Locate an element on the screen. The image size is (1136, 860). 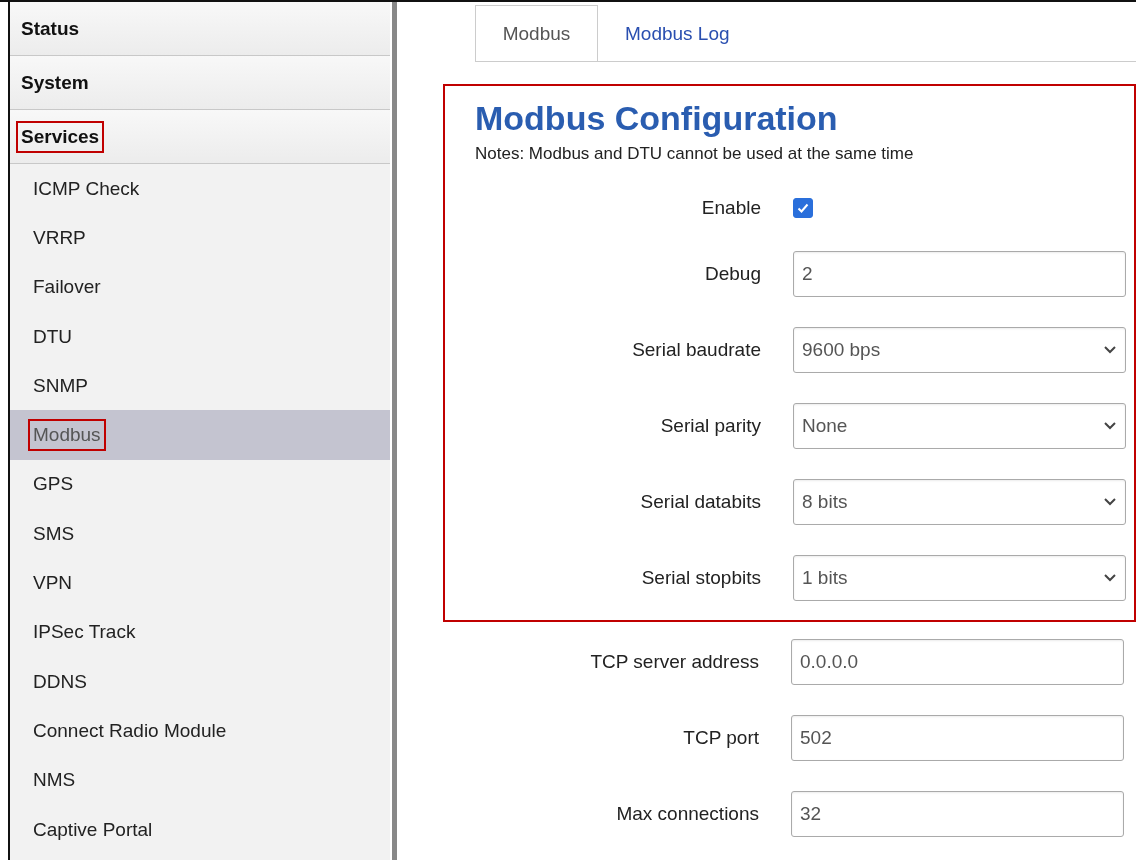
sidebar-item-row: Connect Radio Module is located at coordinates (200, 731).